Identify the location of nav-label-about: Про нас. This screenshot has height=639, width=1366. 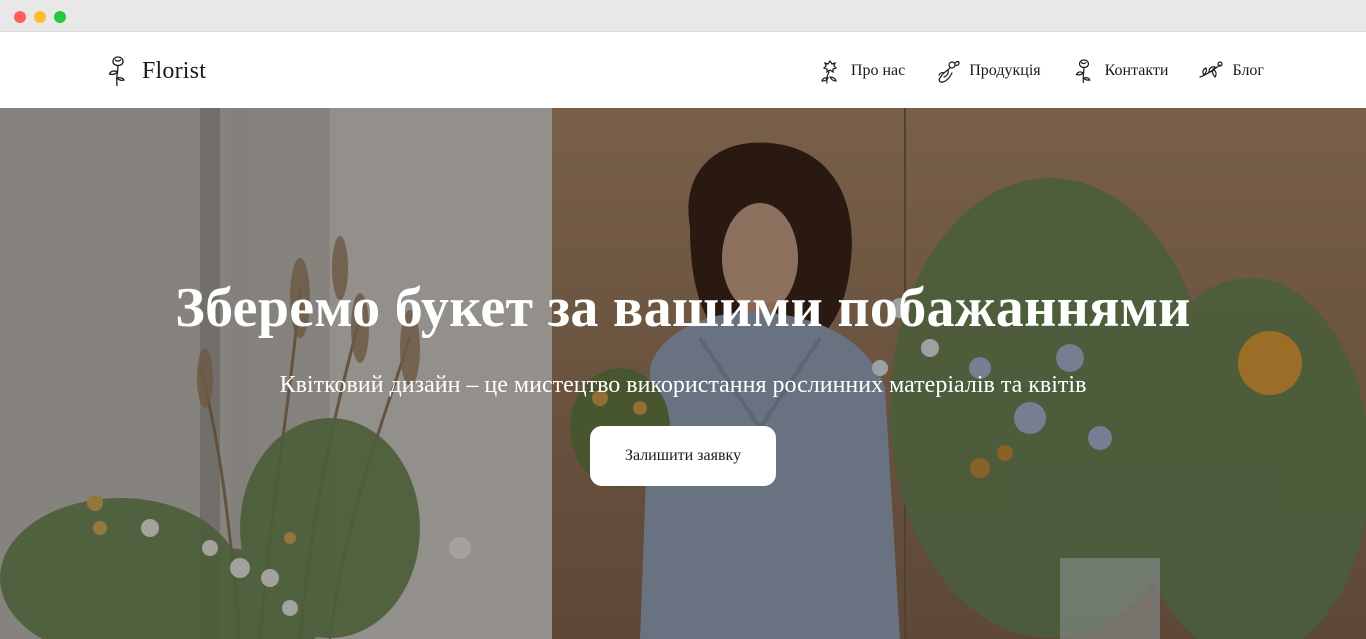
(878, 70).